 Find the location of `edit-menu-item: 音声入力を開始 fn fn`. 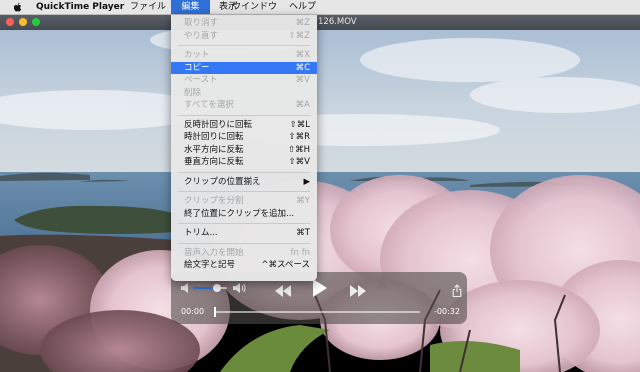

edit-menu-item: 音声入力を開始 fn fn is located at coordinates (244, 253).